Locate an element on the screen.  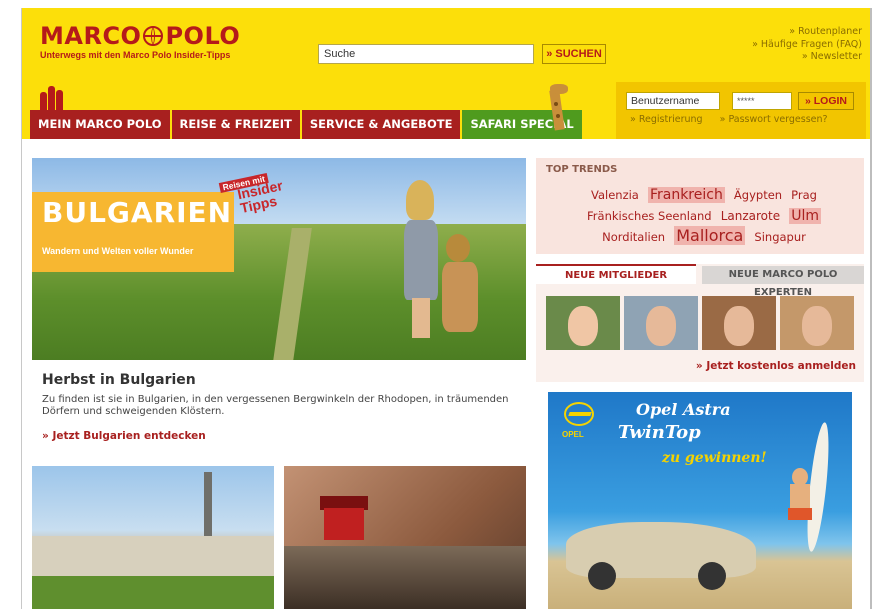
username-field is located at coordinates (673, 101).